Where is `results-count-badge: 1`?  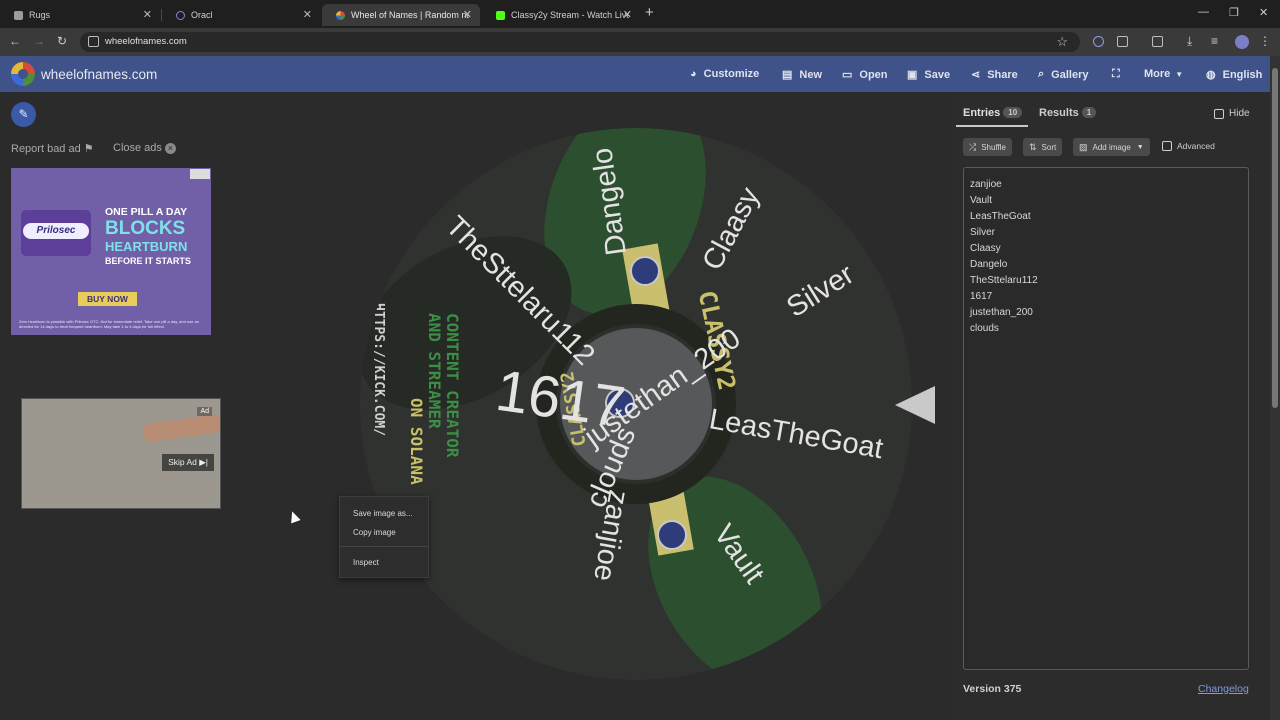
results-count-badge: 1 is located at coordinates (1089, 112).